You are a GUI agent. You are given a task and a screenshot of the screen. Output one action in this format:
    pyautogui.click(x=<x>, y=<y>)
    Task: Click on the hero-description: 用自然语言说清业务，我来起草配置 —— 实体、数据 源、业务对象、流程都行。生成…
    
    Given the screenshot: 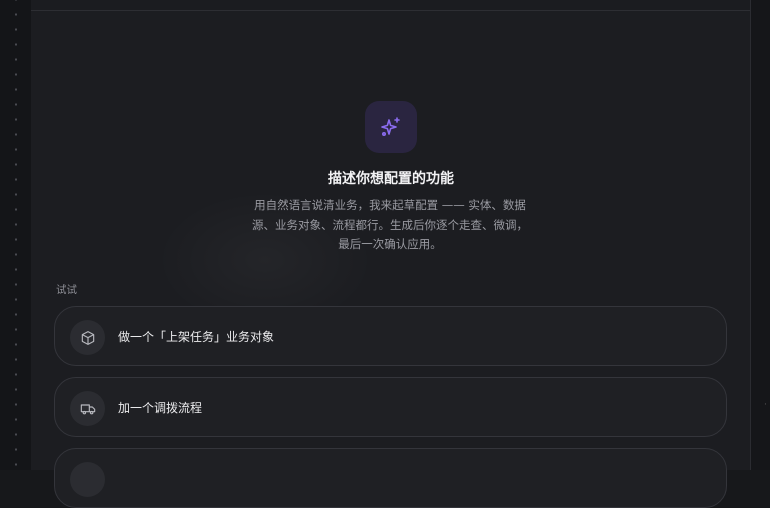 What is the action you would take?
    pyautogui.click(x=390, y=225)
    